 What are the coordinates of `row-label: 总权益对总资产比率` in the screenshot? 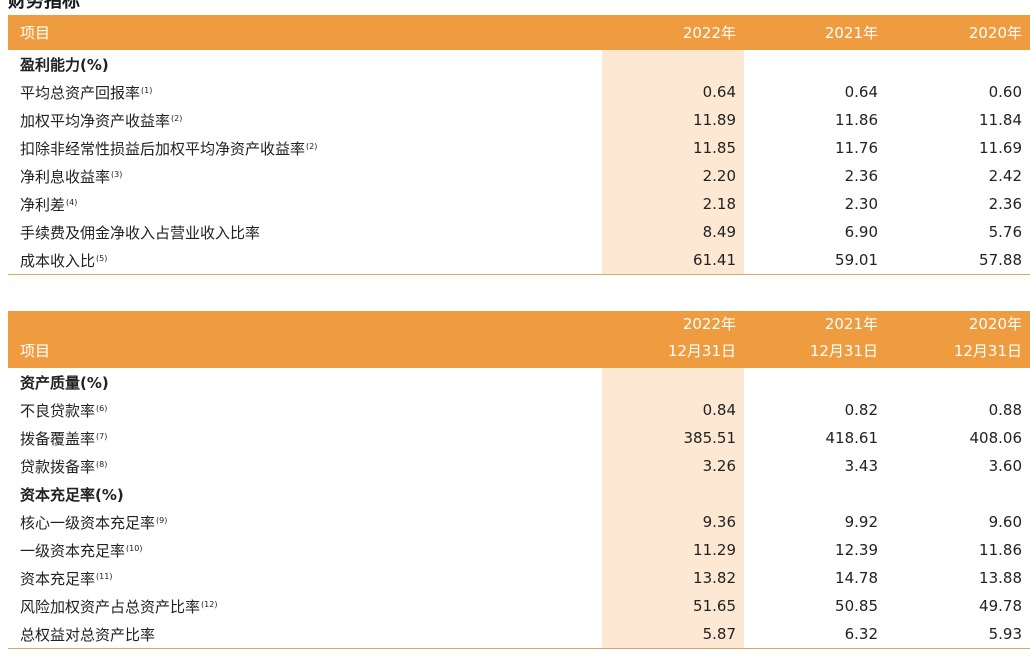 It's located at (305, 634).